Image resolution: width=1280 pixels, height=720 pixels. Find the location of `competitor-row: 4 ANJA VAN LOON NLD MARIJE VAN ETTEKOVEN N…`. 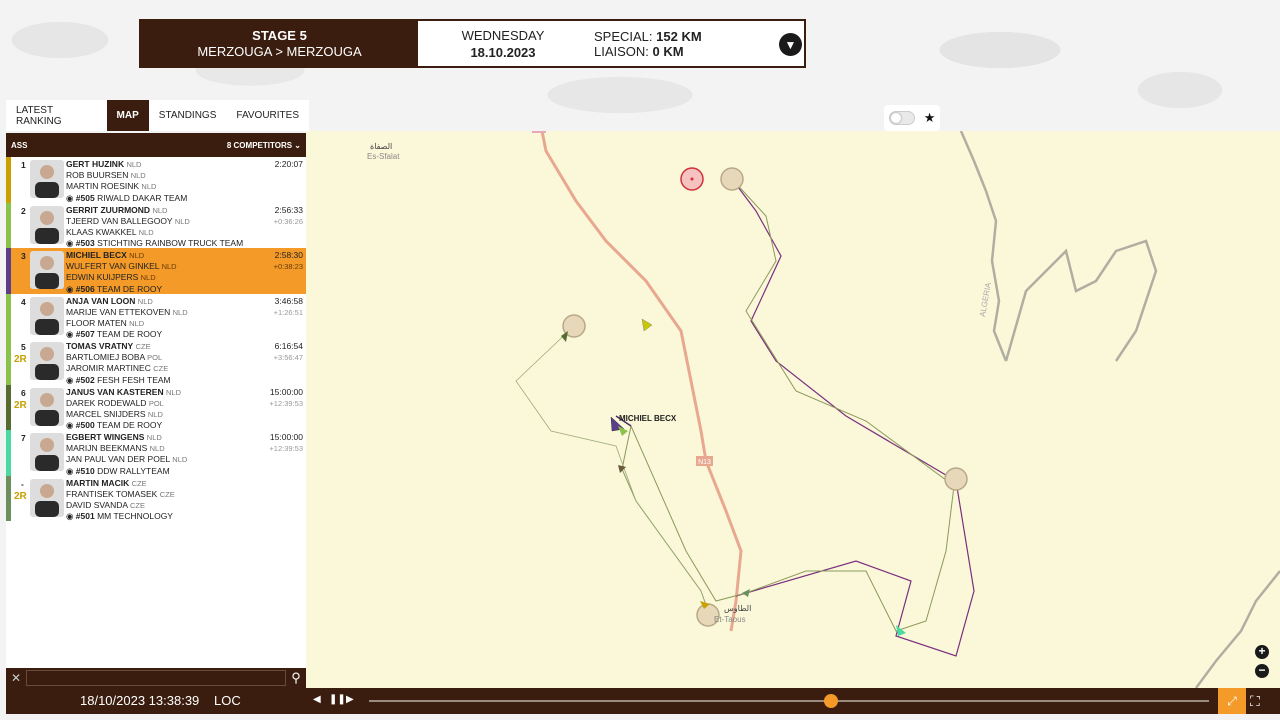

competitor-row: 4 ANJA VAN LOON NLD MARIJE VAN ETTEKOVEN N… is located at coordinates (156, 317).